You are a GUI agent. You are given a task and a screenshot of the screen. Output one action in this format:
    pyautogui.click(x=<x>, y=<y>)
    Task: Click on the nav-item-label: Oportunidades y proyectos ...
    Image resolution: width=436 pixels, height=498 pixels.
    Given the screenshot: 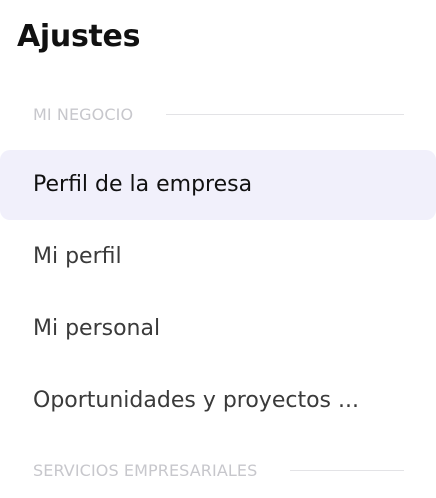 What is the action you would take?
    pyautogui.click(x=196, y=400)
    